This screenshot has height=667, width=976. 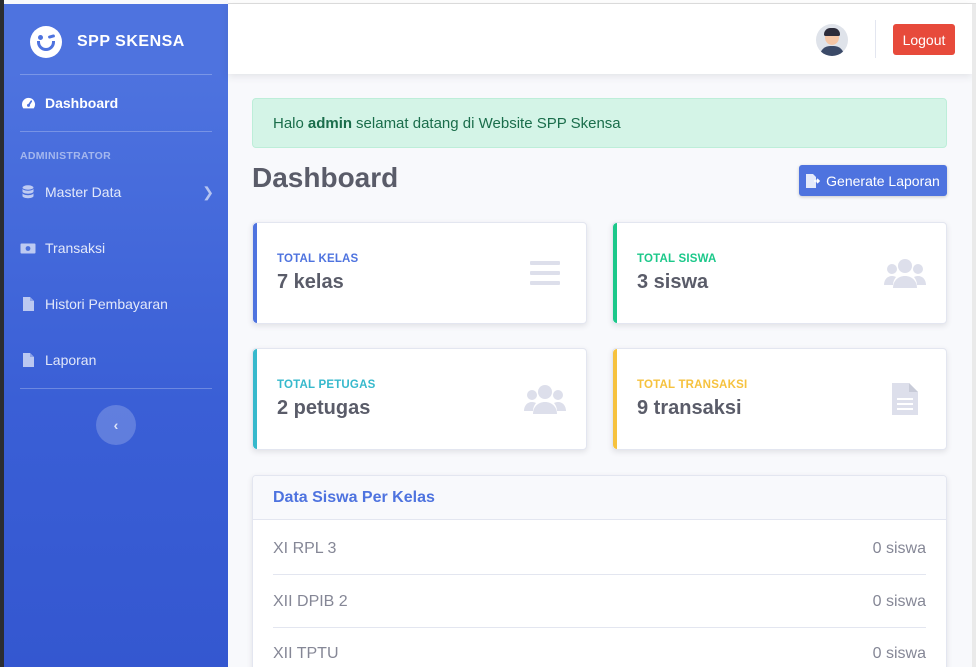 What do you see at coordinates (310, 282) in the screenshot?
I see `card-value: 7 kelas` at bounding box center [310, 282].